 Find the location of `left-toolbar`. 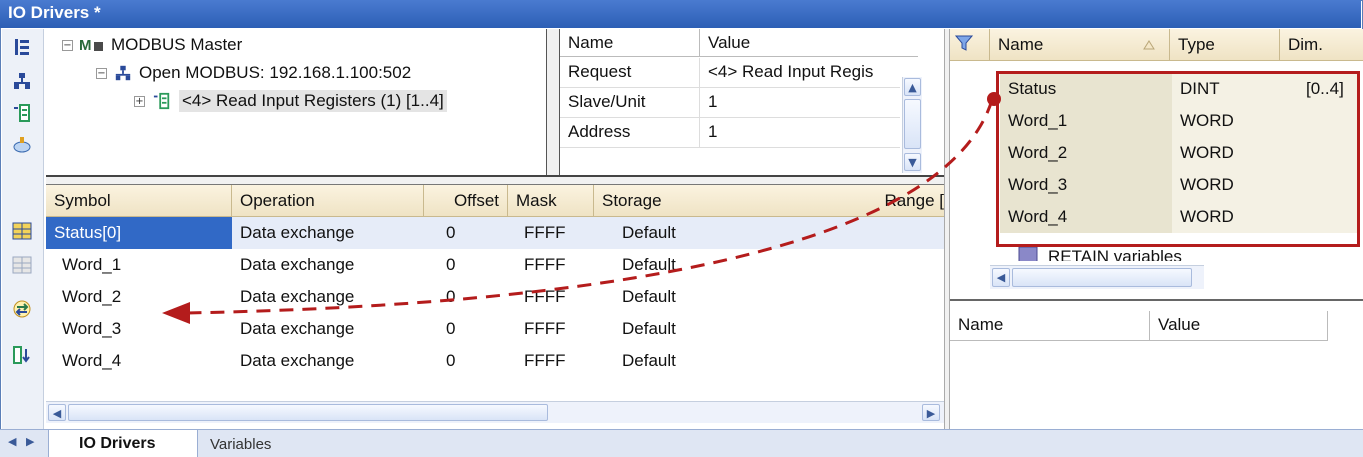

left-toolbar is located at coordinates (23, 229).